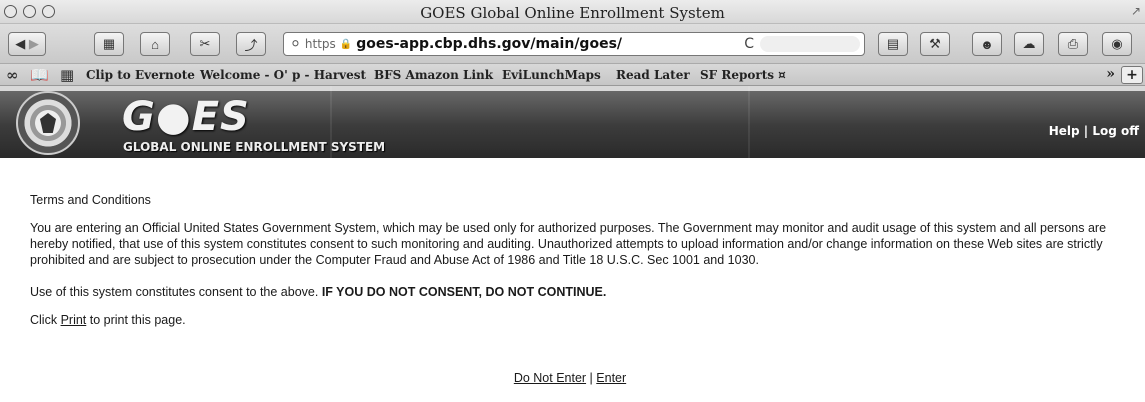  I want to click on entry-links: Do Not Enter | Enter, so click(570, 378).